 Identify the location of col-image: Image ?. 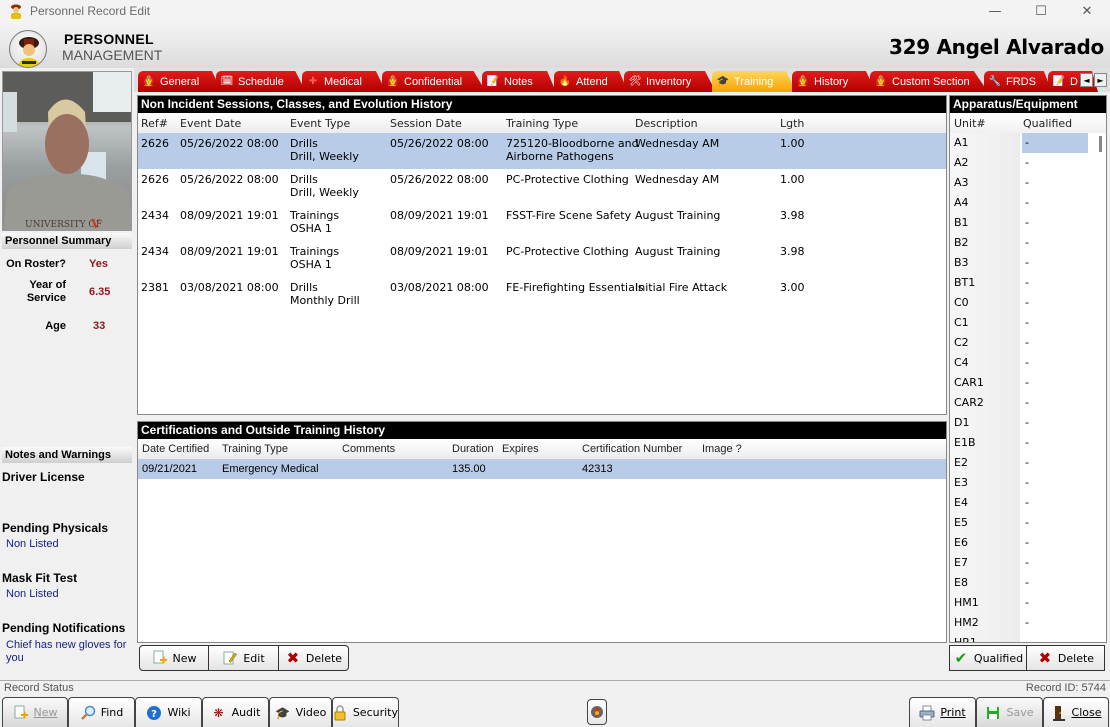
(722, 449).